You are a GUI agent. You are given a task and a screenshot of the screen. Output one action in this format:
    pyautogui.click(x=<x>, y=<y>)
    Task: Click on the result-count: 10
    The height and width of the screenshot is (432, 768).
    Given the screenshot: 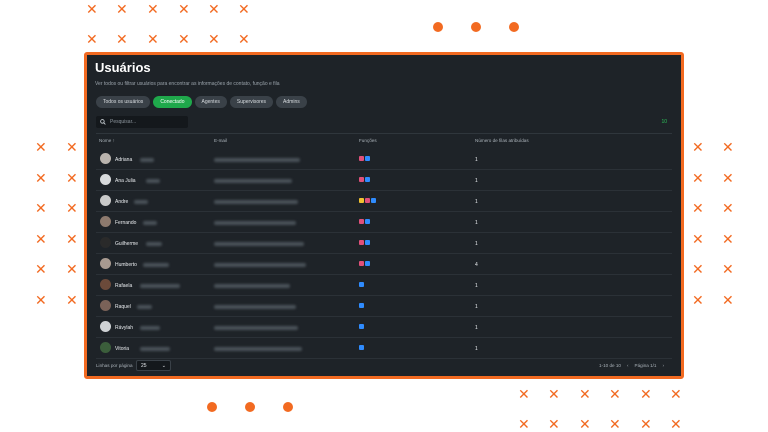 What is the action you would take?
    pyautogui.click(x=664, y=122)
    